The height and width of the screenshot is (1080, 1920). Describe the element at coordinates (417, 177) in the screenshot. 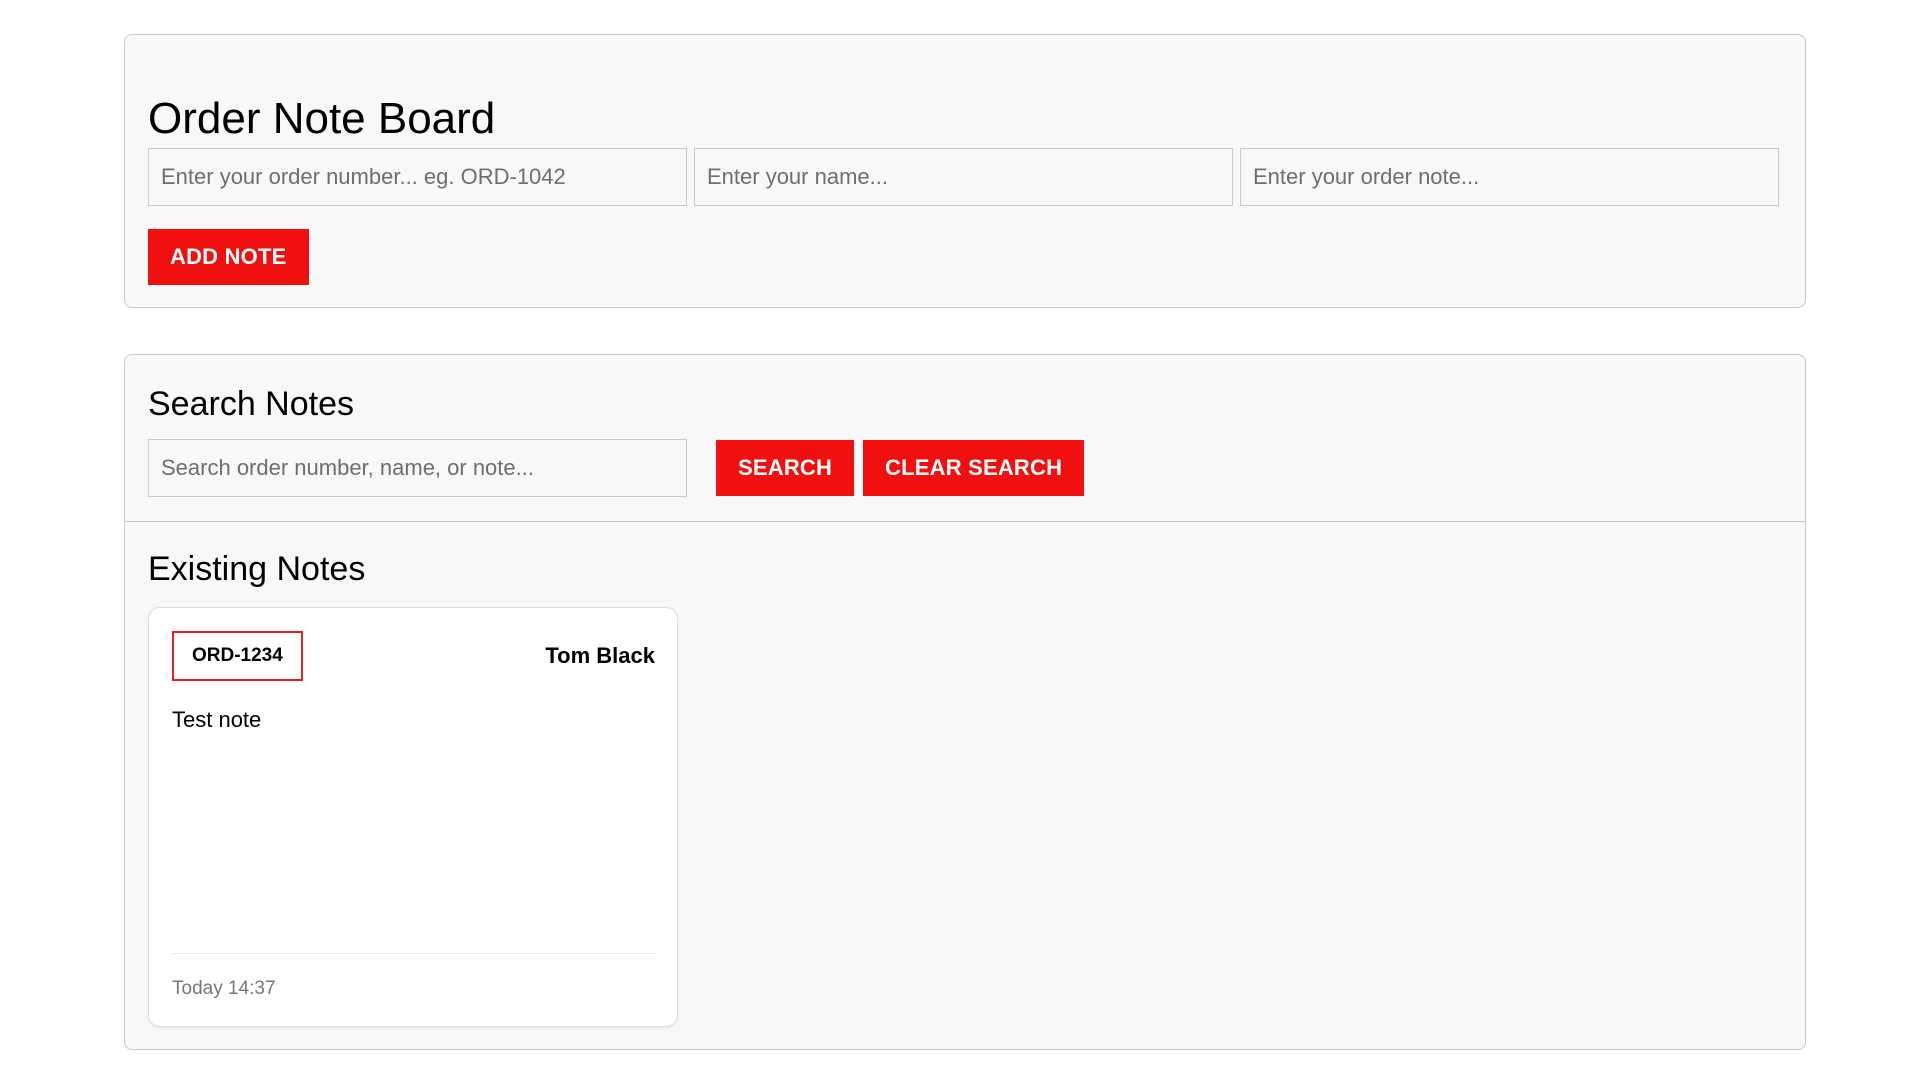

I see `order-number-input` at that location.